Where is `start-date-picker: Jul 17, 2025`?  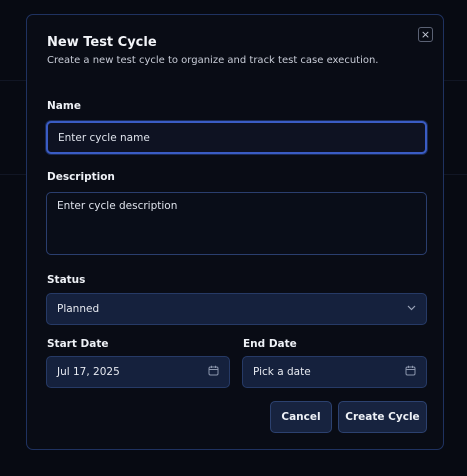 start-date-picker: Jul 17, 2025 is located at coordinates (138, 372).